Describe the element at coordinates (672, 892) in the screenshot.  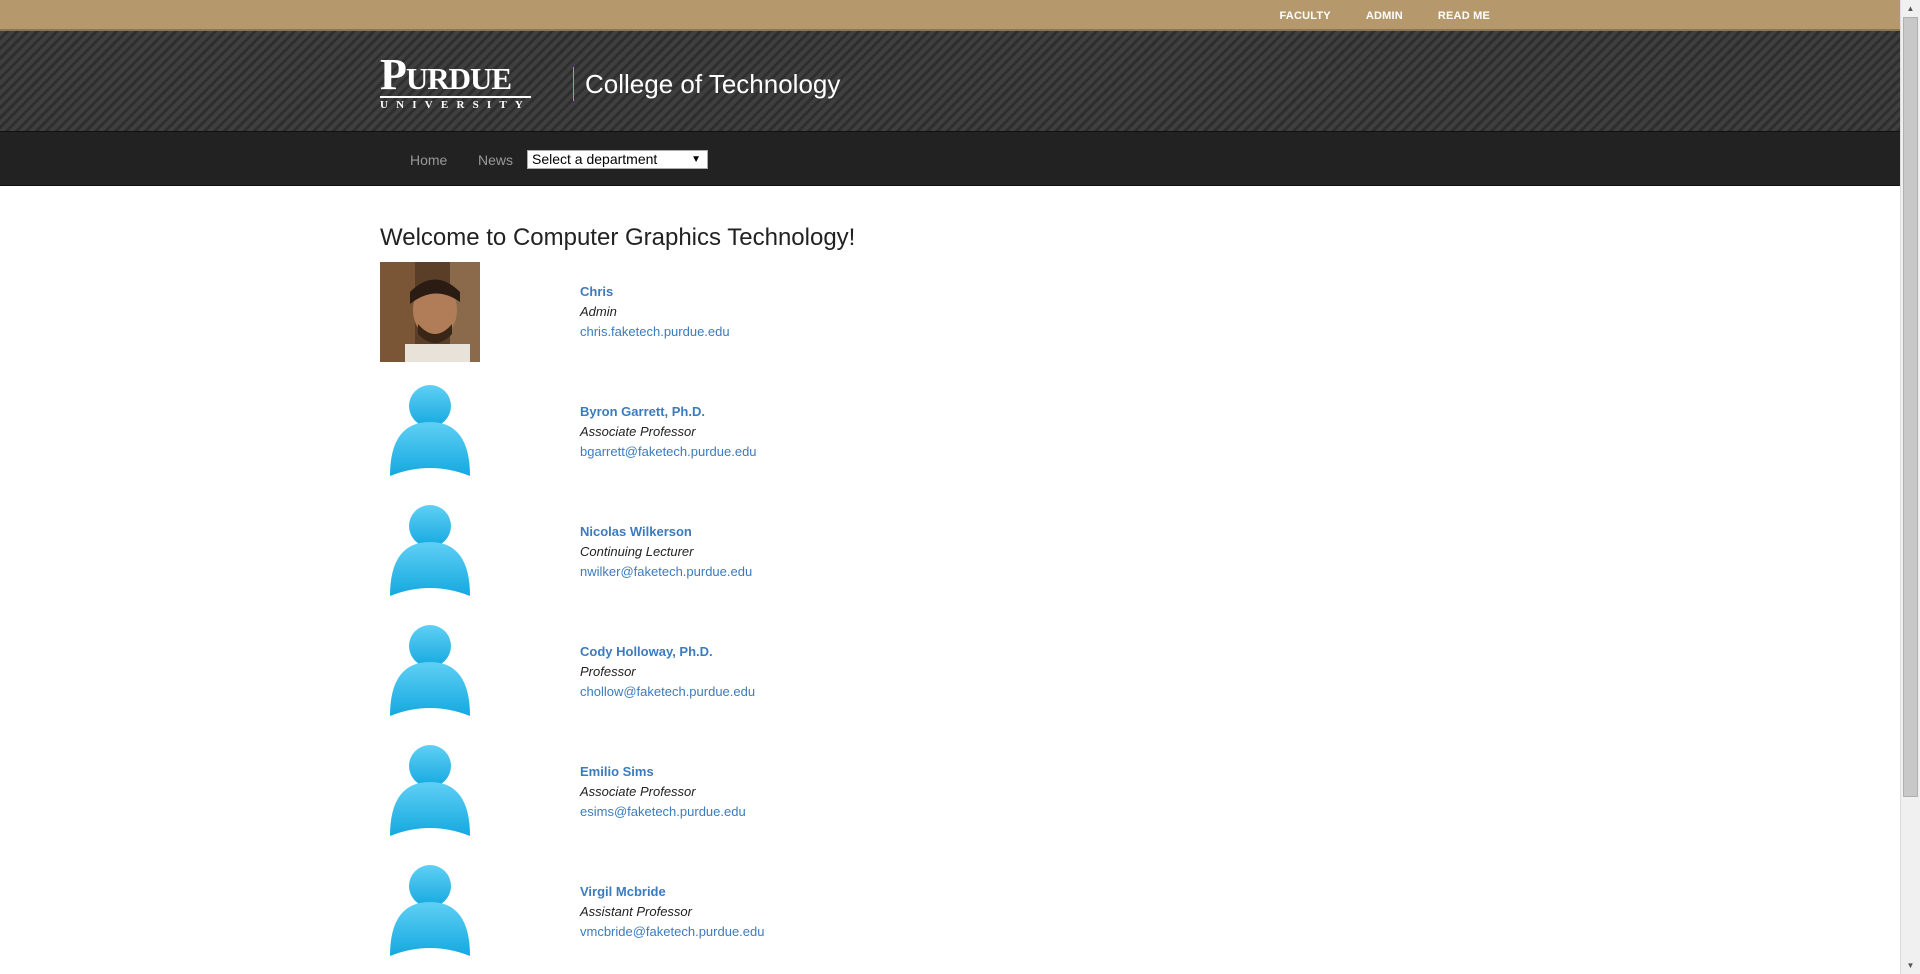
I see `faculty-name: Virgil Mcbride` at that location.